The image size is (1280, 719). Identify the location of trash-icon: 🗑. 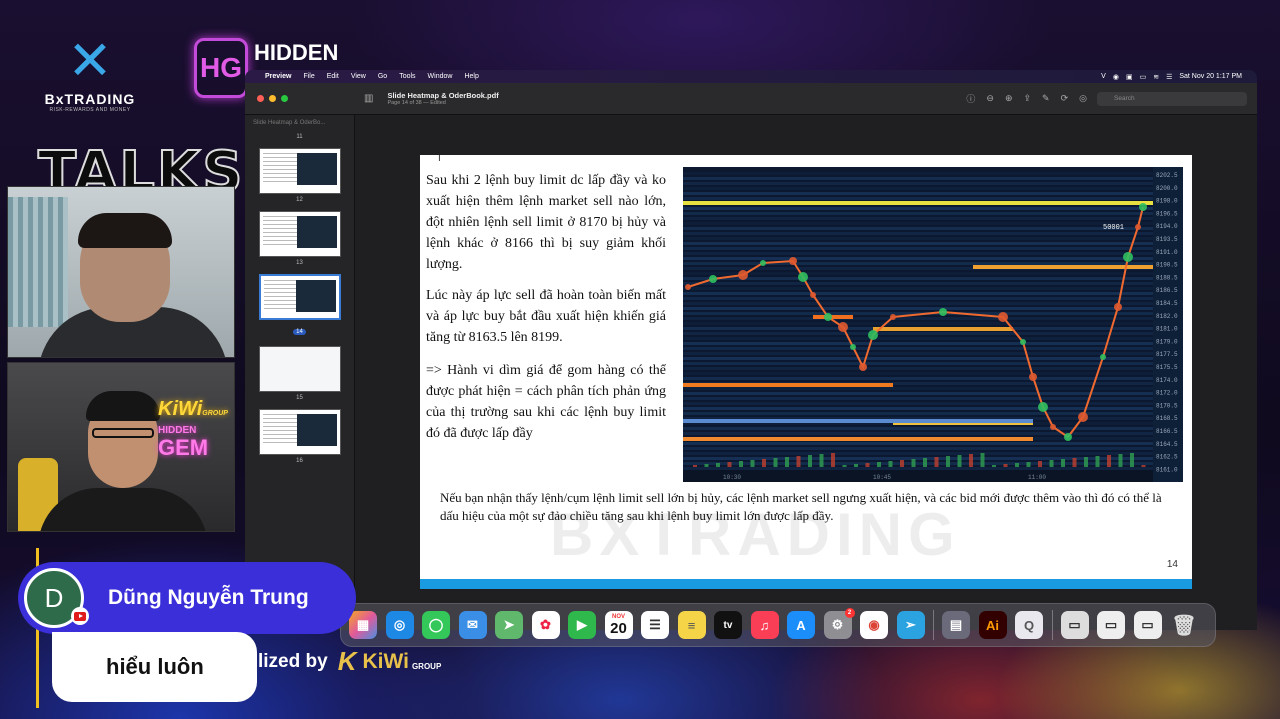
(1184, 625).